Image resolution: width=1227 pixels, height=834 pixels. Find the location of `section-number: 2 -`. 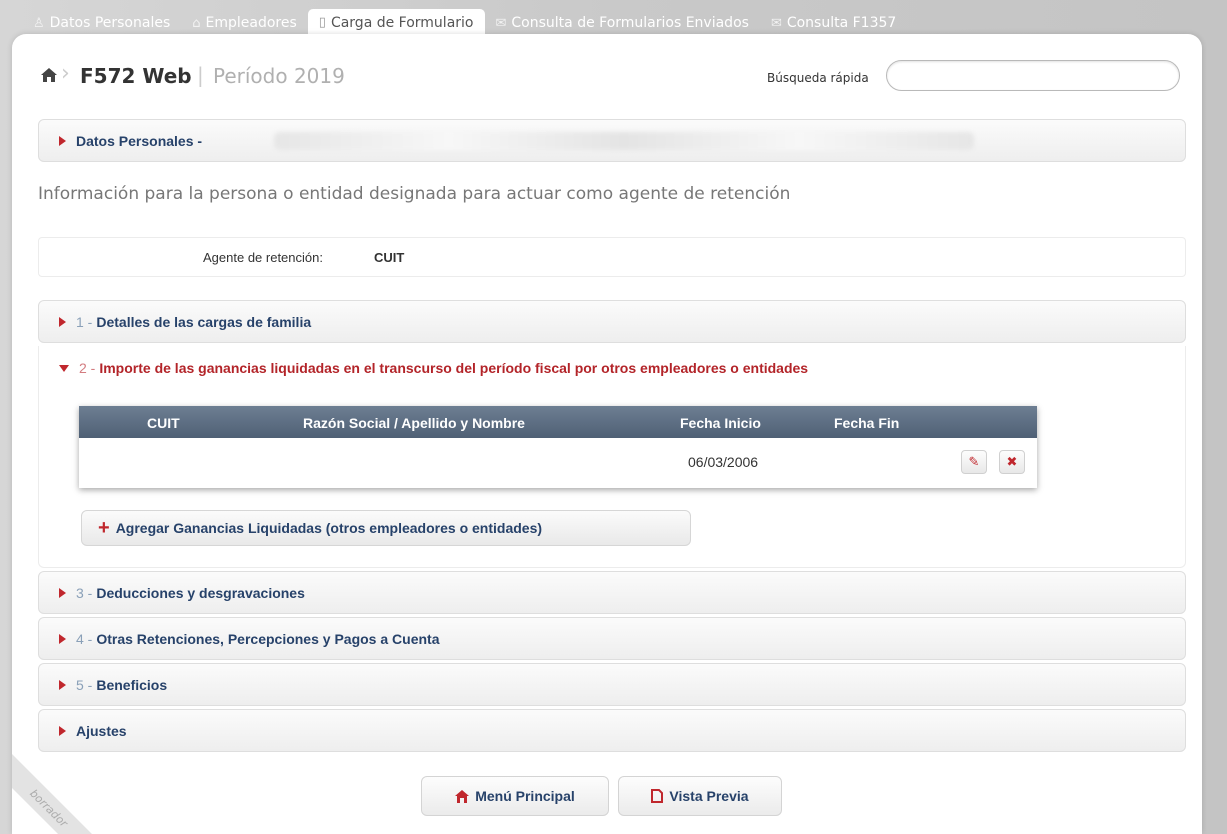

section-number: 2 - is located at coordinates (87, 368).